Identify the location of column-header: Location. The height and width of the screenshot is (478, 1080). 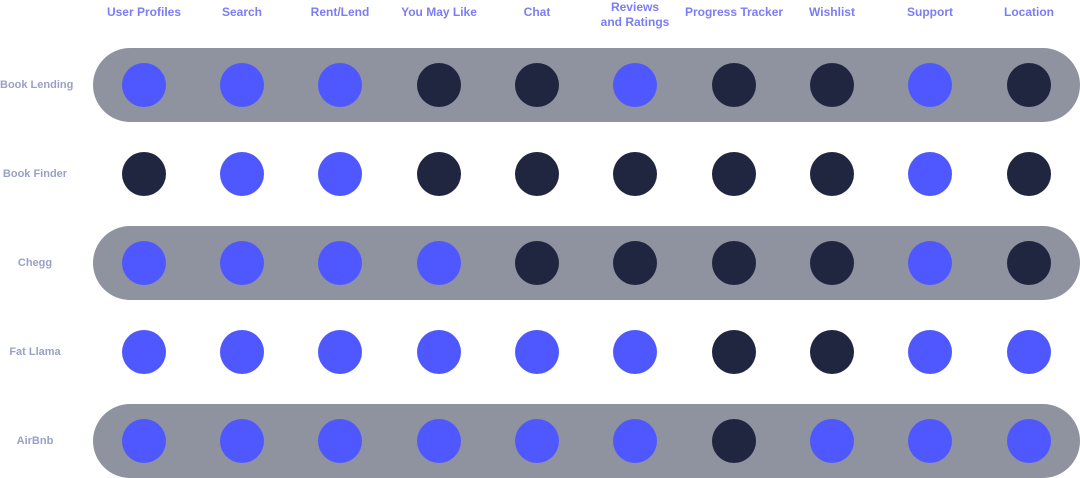
(1029, 12).